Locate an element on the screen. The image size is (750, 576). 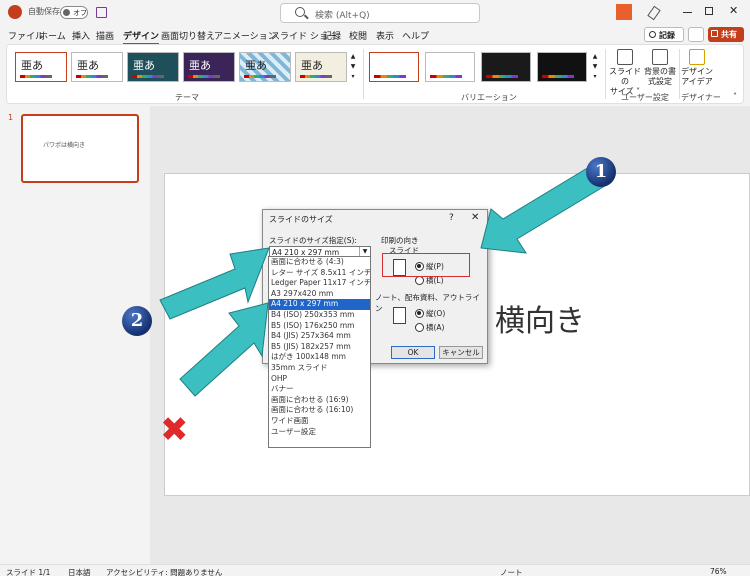
record-button: 記録 is located at coordinates (664, 34).